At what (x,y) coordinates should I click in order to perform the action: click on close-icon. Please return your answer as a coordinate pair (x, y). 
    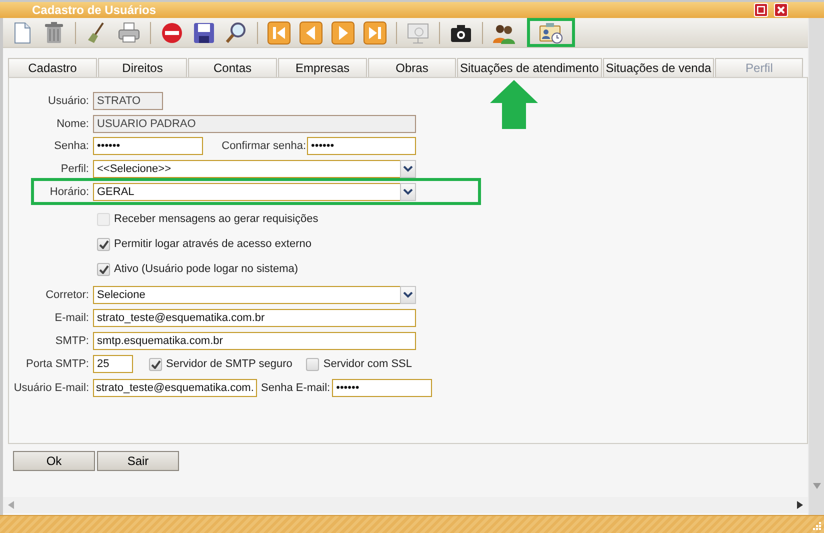
    Looking at the image, I should click on (781, 10).